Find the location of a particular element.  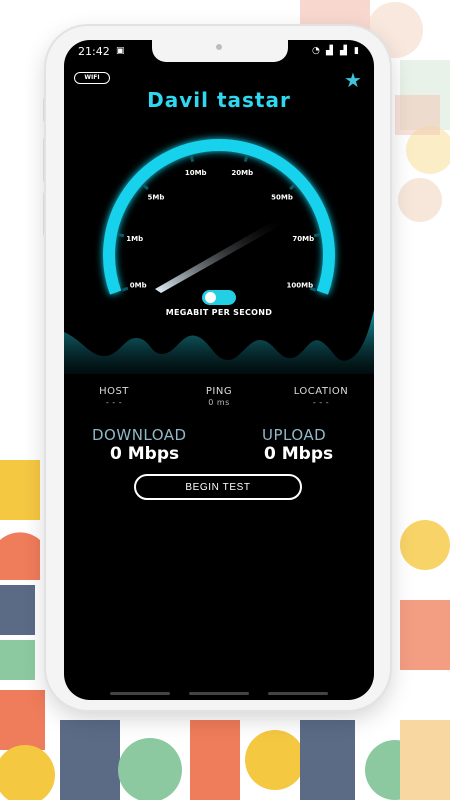

gauge-tick-label: 100Mb is located at coordinates (300, 285).